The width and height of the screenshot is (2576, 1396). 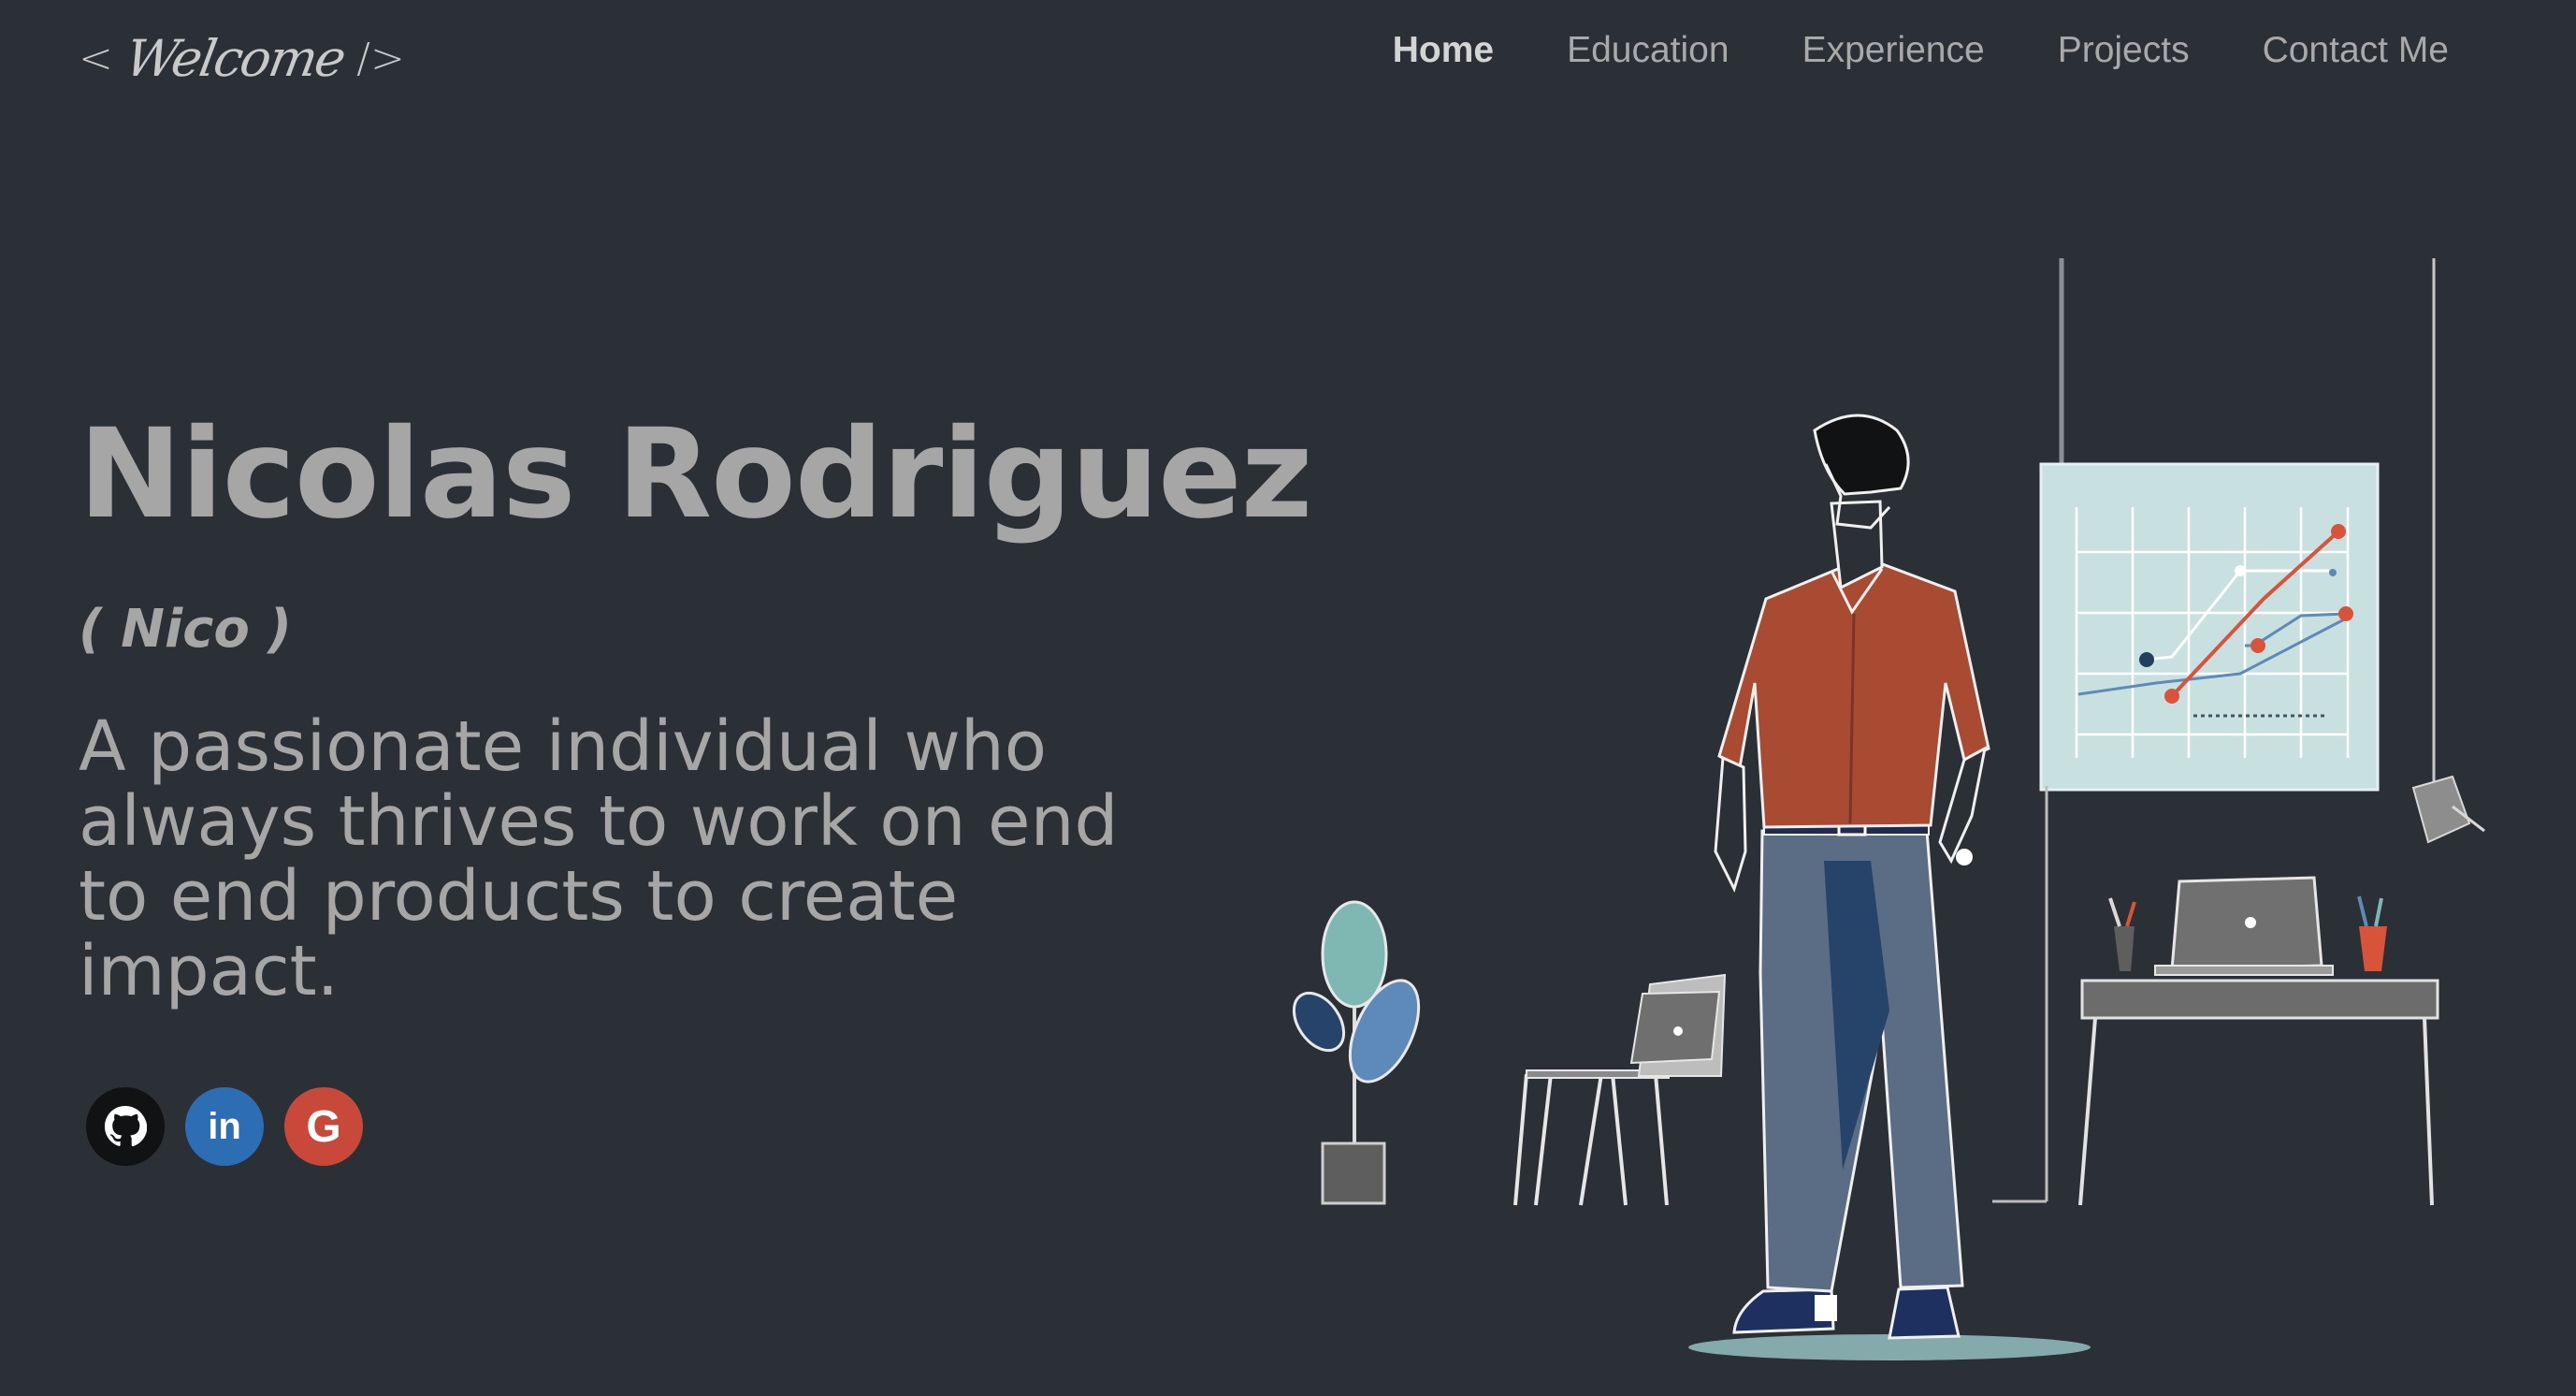 I want to click on pendant-lamp, so click(x=2448, y=809).